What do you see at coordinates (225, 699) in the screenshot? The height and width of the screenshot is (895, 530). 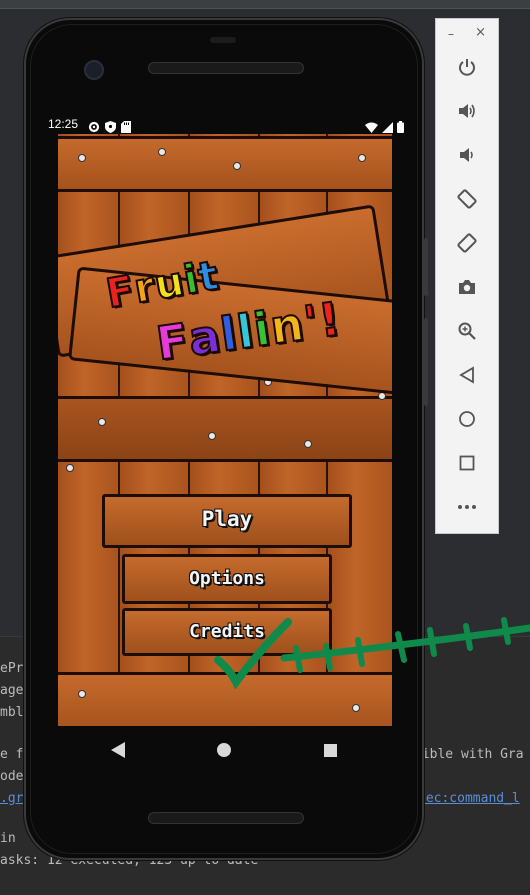 I see `bottom-plank` at bounding box center [225, 699].